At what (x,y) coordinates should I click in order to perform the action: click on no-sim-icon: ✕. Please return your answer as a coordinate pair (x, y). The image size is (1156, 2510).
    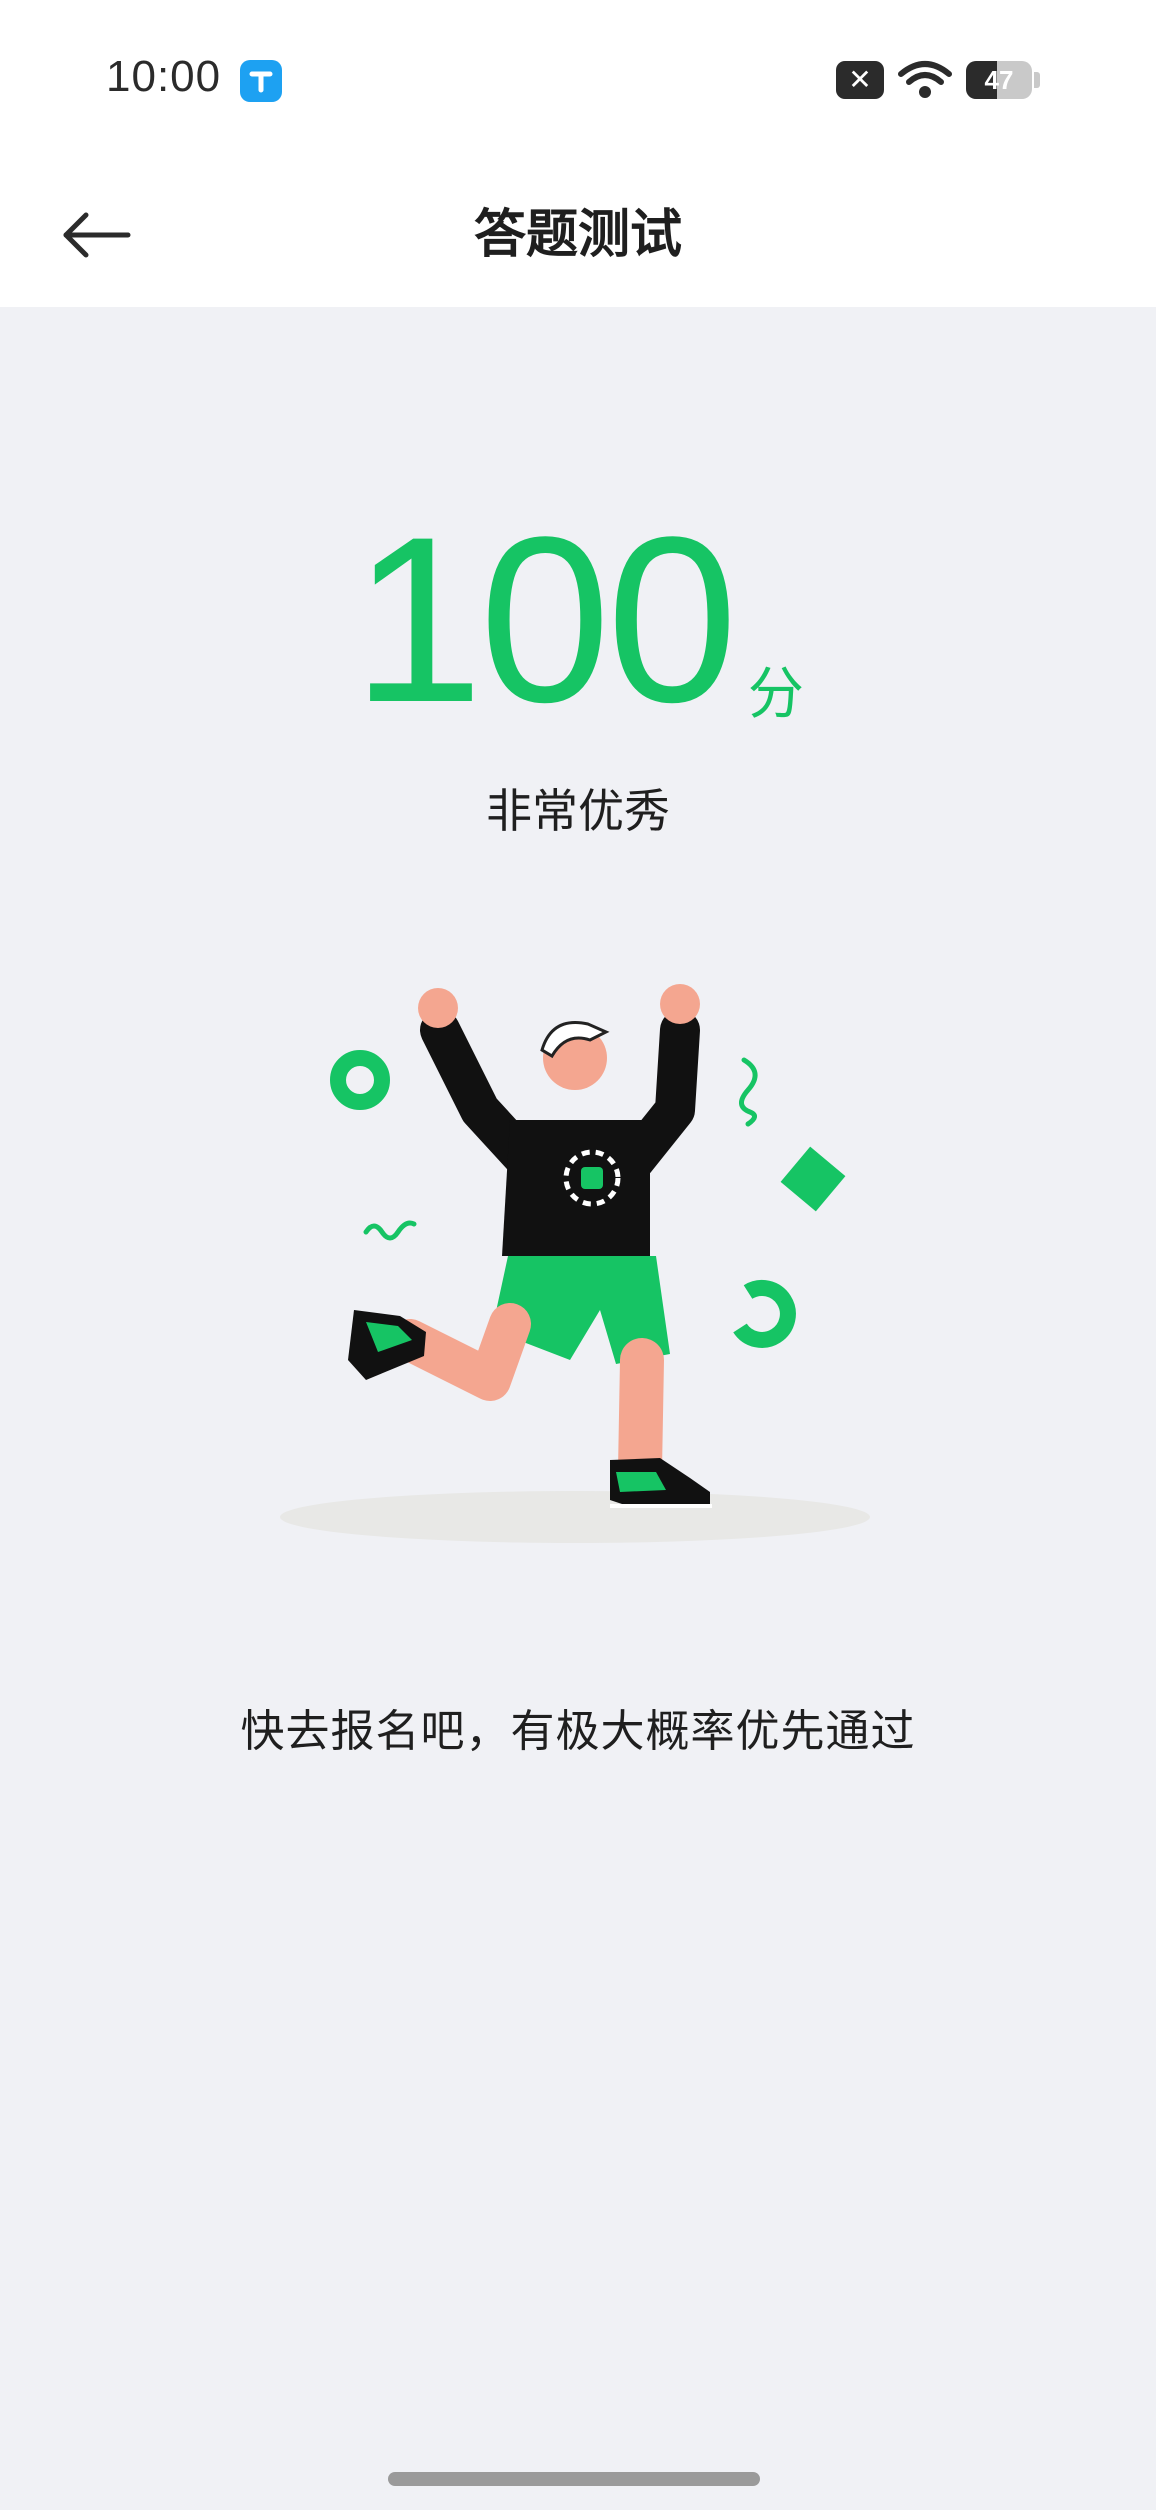
    Looking at the image, I should click on (860, 80).